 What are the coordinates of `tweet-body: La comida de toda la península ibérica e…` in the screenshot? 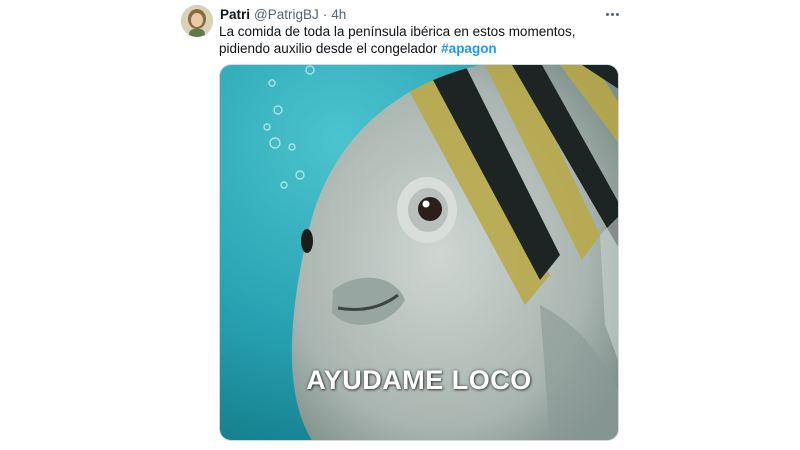 It's located at (397, 40).